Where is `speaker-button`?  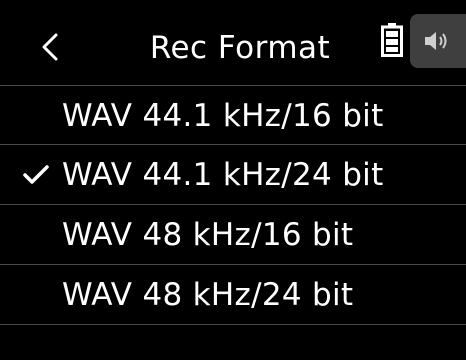 speaker-button is located at coordinates (438, 41).